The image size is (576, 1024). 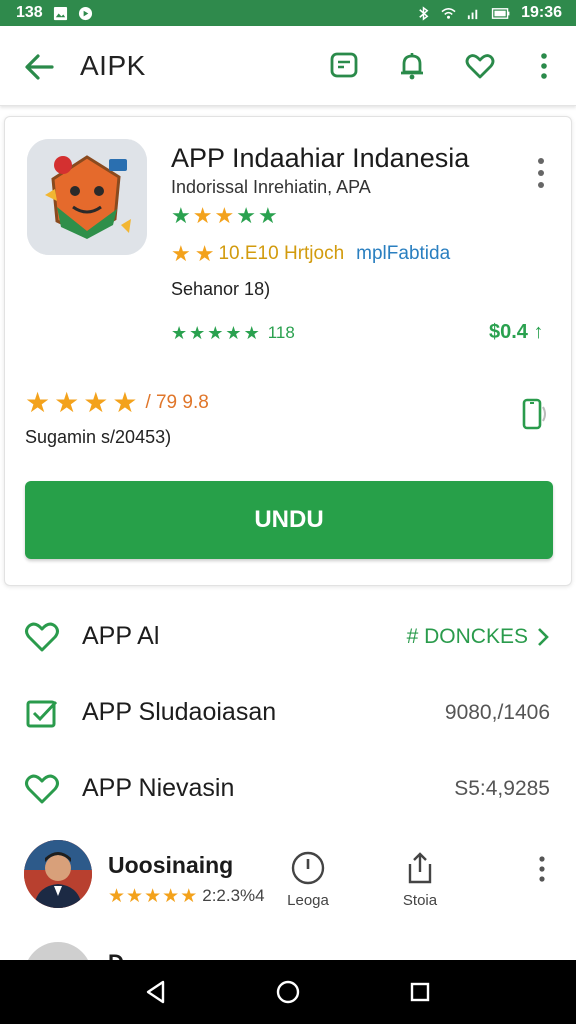 I want to click on message-icon, so click(x=344, y=65).